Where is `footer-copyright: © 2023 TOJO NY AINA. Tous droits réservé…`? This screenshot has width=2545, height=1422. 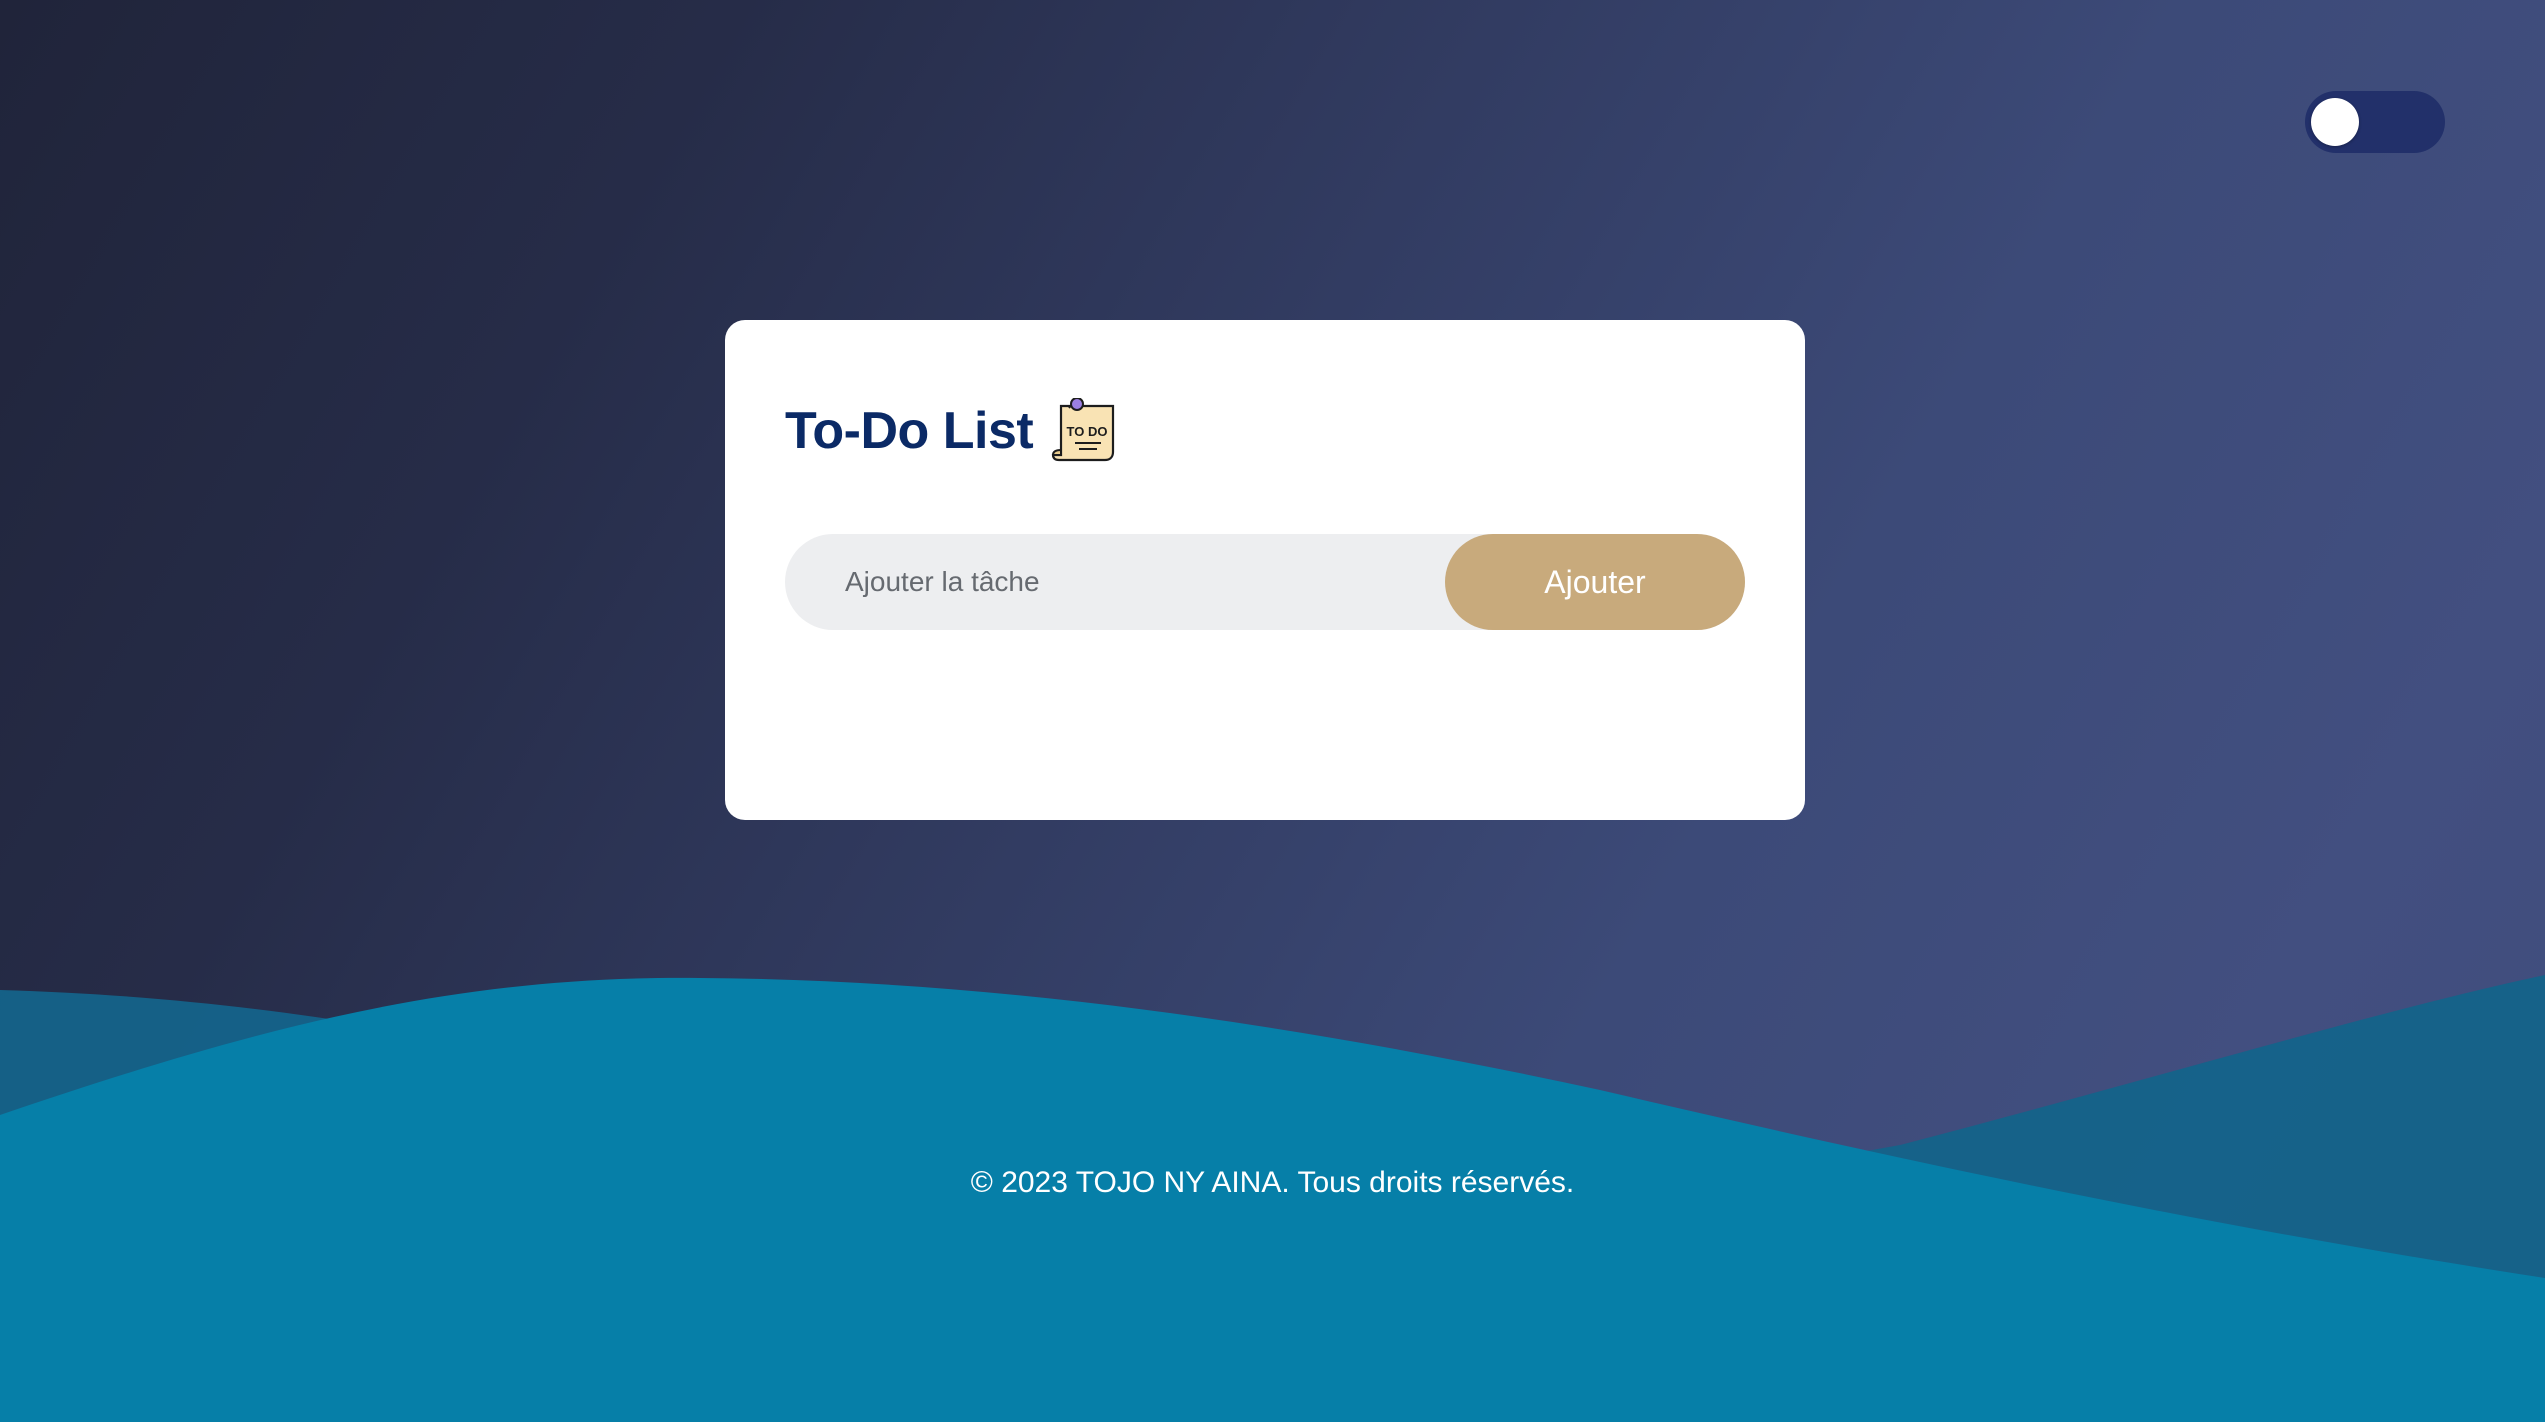
footer-copyright: © 2023 TOJO NY AINA. Tous droits réservé… is located at coordinates (1272, 1182).